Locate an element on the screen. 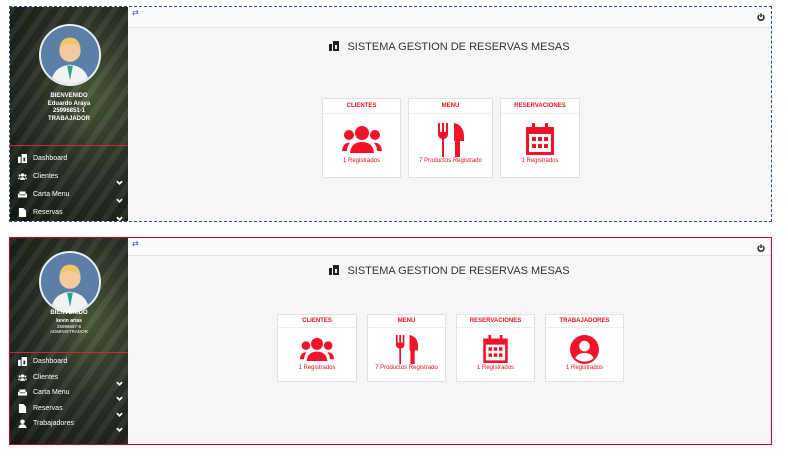 The width and height of the screenshot is (788, 460). user-role: ADMINISTRADOR is located at coordinates (69, 332).